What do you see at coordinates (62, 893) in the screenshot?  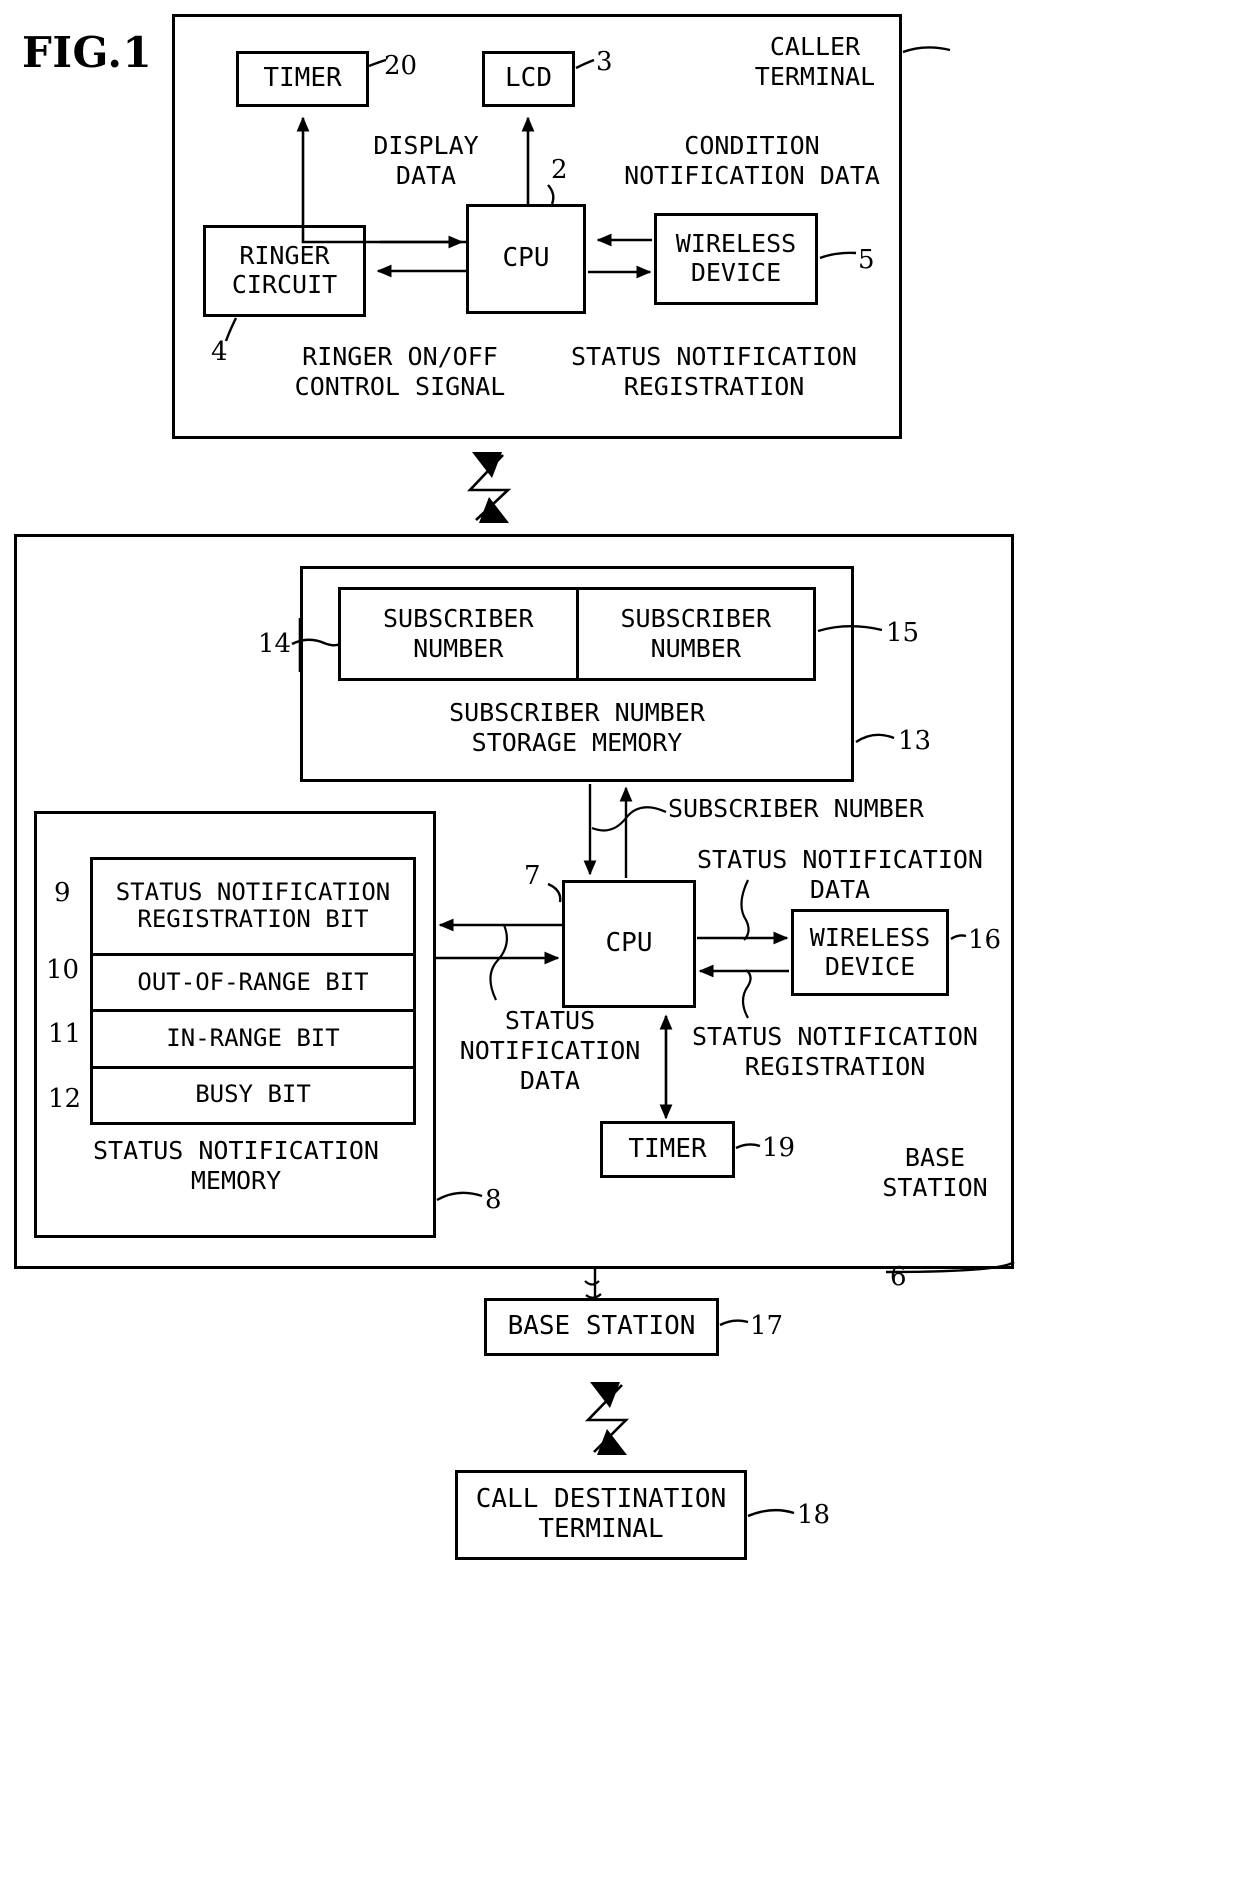 I see `ref-9: 9` at bounding box center [62, 893].